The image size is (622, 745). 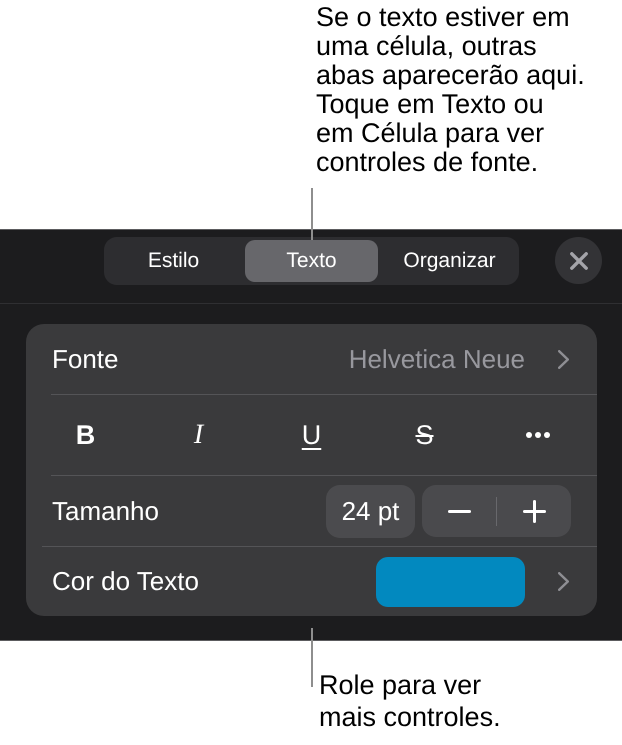 I want to click on size-field: 24 pt, so click(x=370, y=511).